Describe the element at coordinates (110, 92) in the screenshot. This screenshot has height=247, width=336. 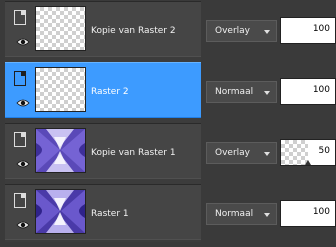
I see `layer-name: Raster 2` at that location.